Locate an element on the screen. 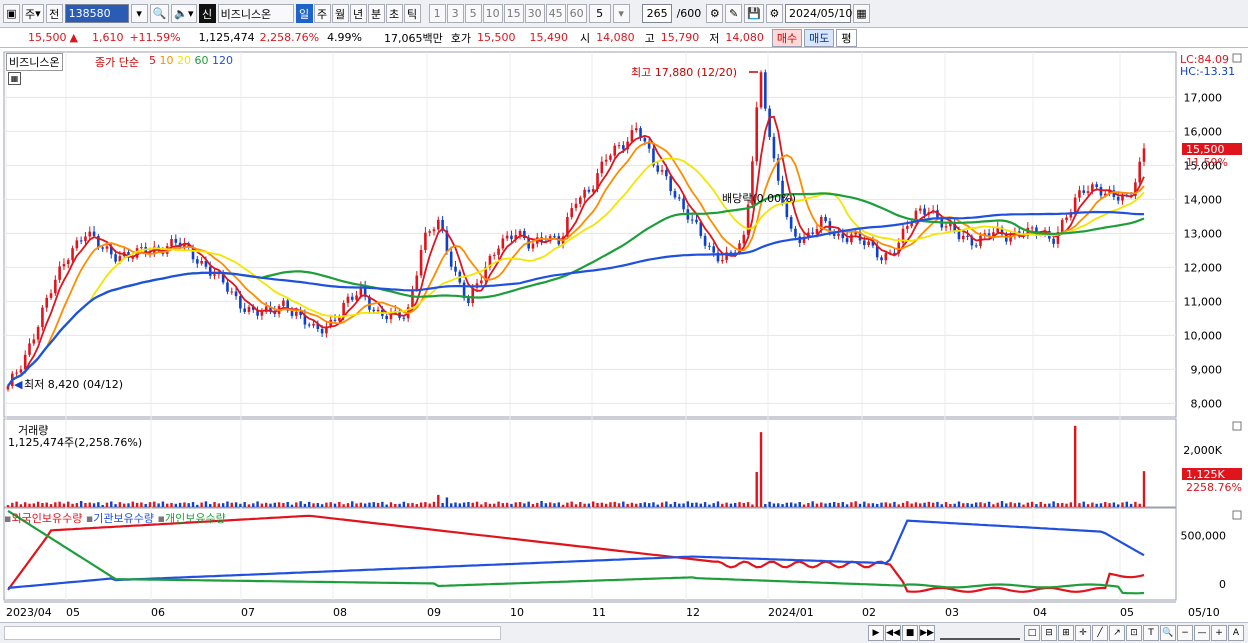 This screenshot has width=1248, height=643. calendar-icon: ▦ is located at coordinates (861, 13).